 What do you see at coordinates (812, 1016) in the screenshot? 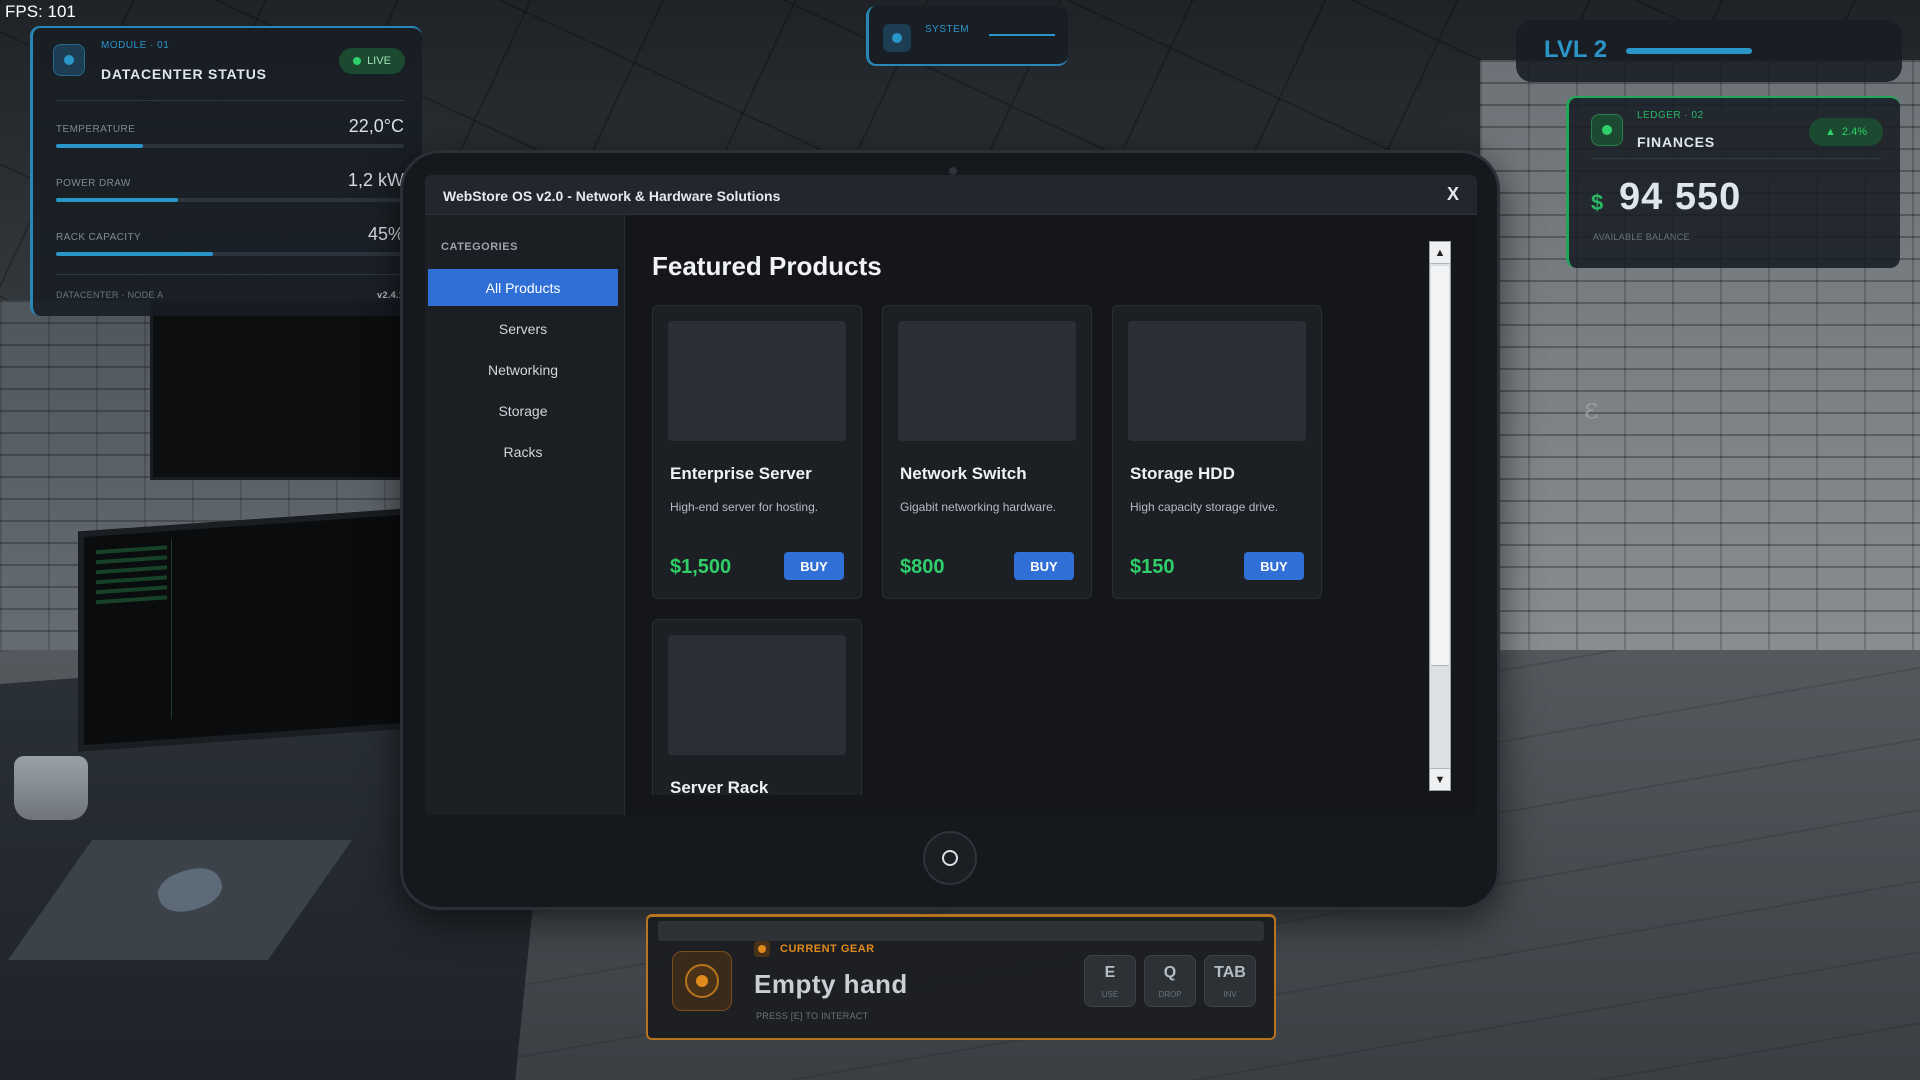
I see `interact-hint: PRESS [E] TO INTERACT` at bounding box center [812, 1016].